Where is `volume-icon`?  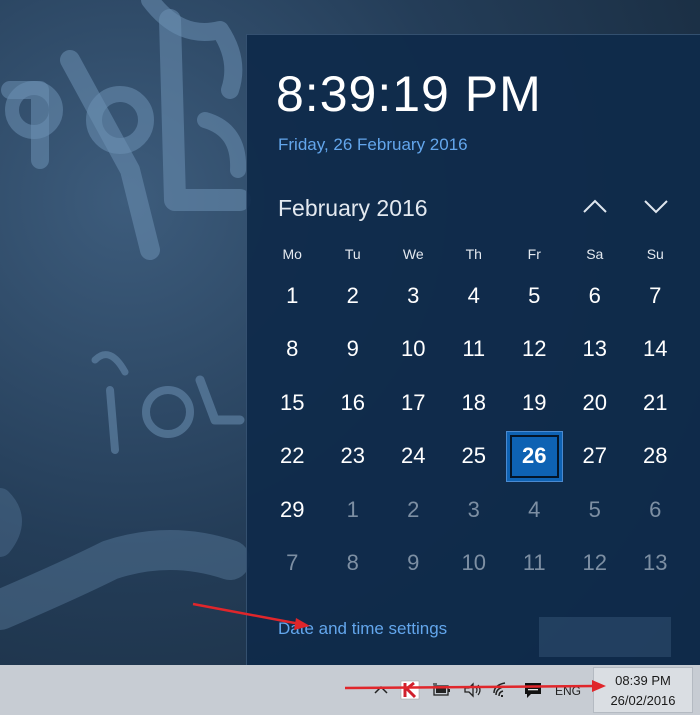
volume-icon is located at coordinates (472, 690).